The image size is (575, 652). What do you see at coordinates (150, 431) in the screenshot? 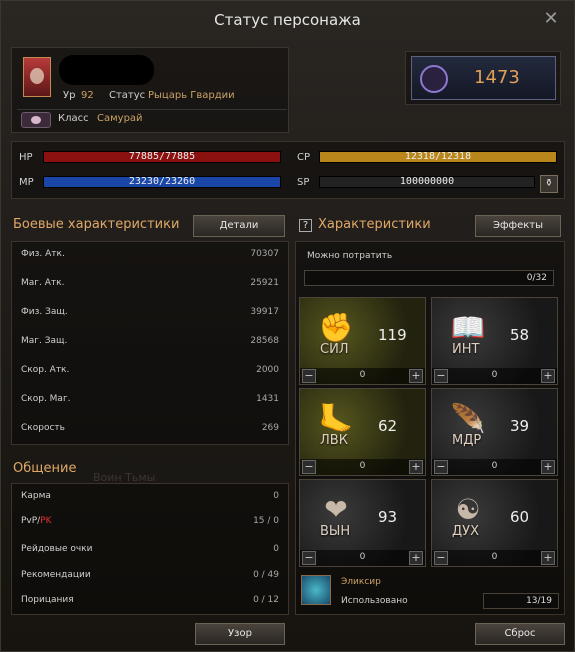
I see `combat-stat-row: Скорость 269` at bounding box center [150, 431].